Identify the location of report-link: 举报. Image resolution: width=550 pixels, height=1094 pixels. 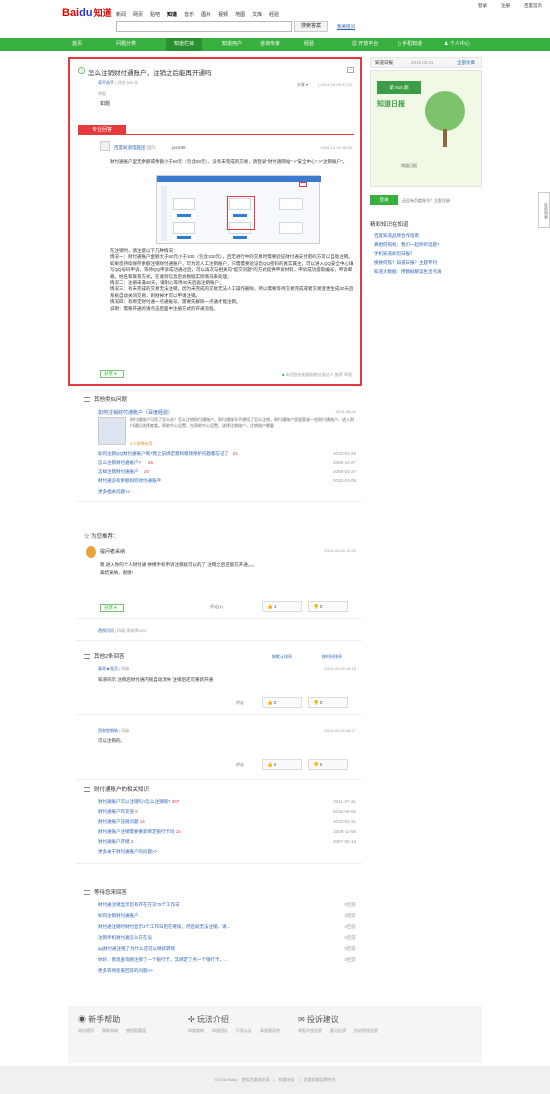
(102, 94).